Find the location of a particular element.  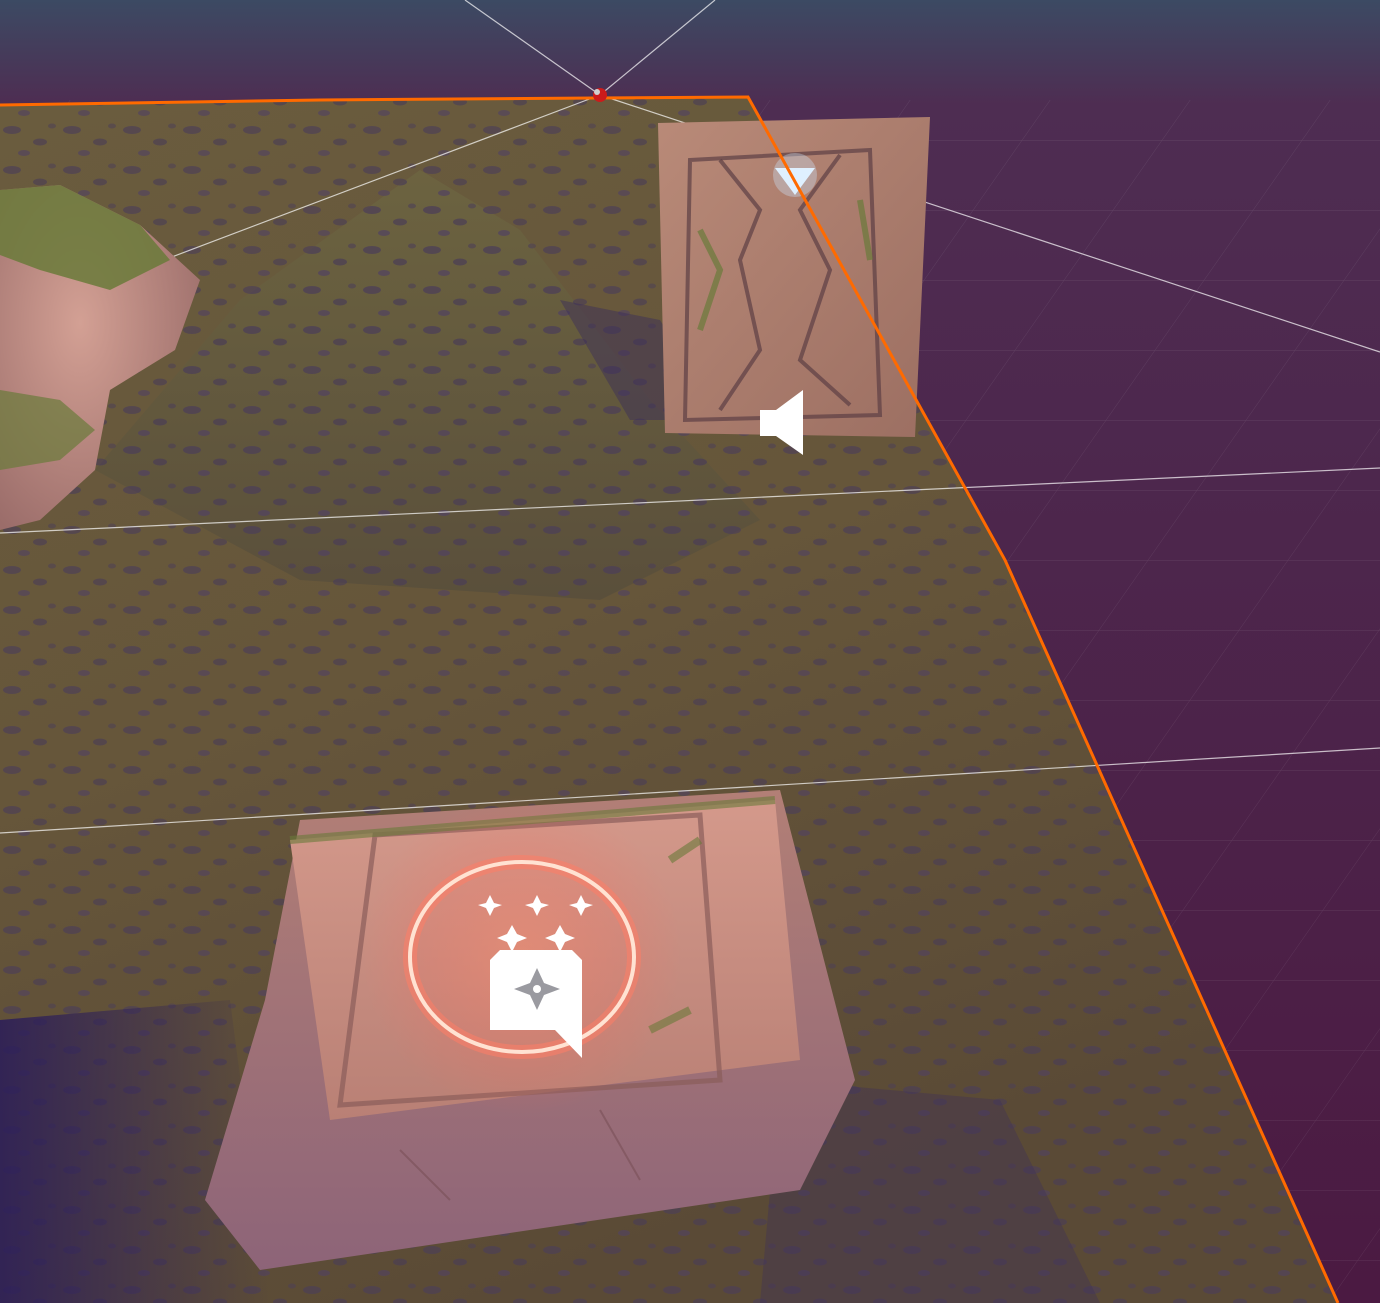

directional-light-icon is located at coordinates (600, 95).